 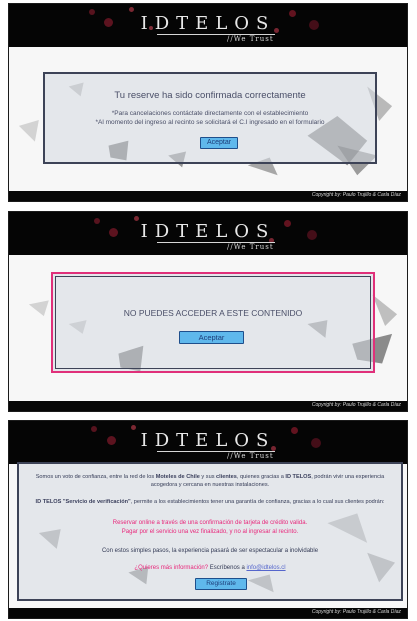 I want to click on contact-text: Escríbenos a, so click(x=227, y=568).